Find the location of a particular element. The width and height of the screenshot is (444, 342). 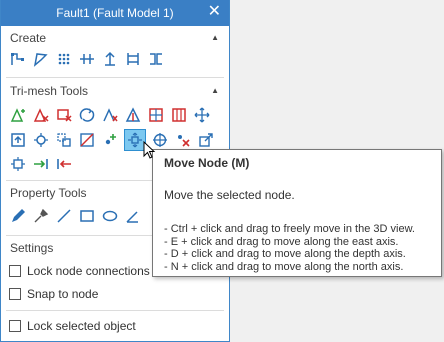

tooltip-description: Move the selected node. is located at coordinates (229, 195).